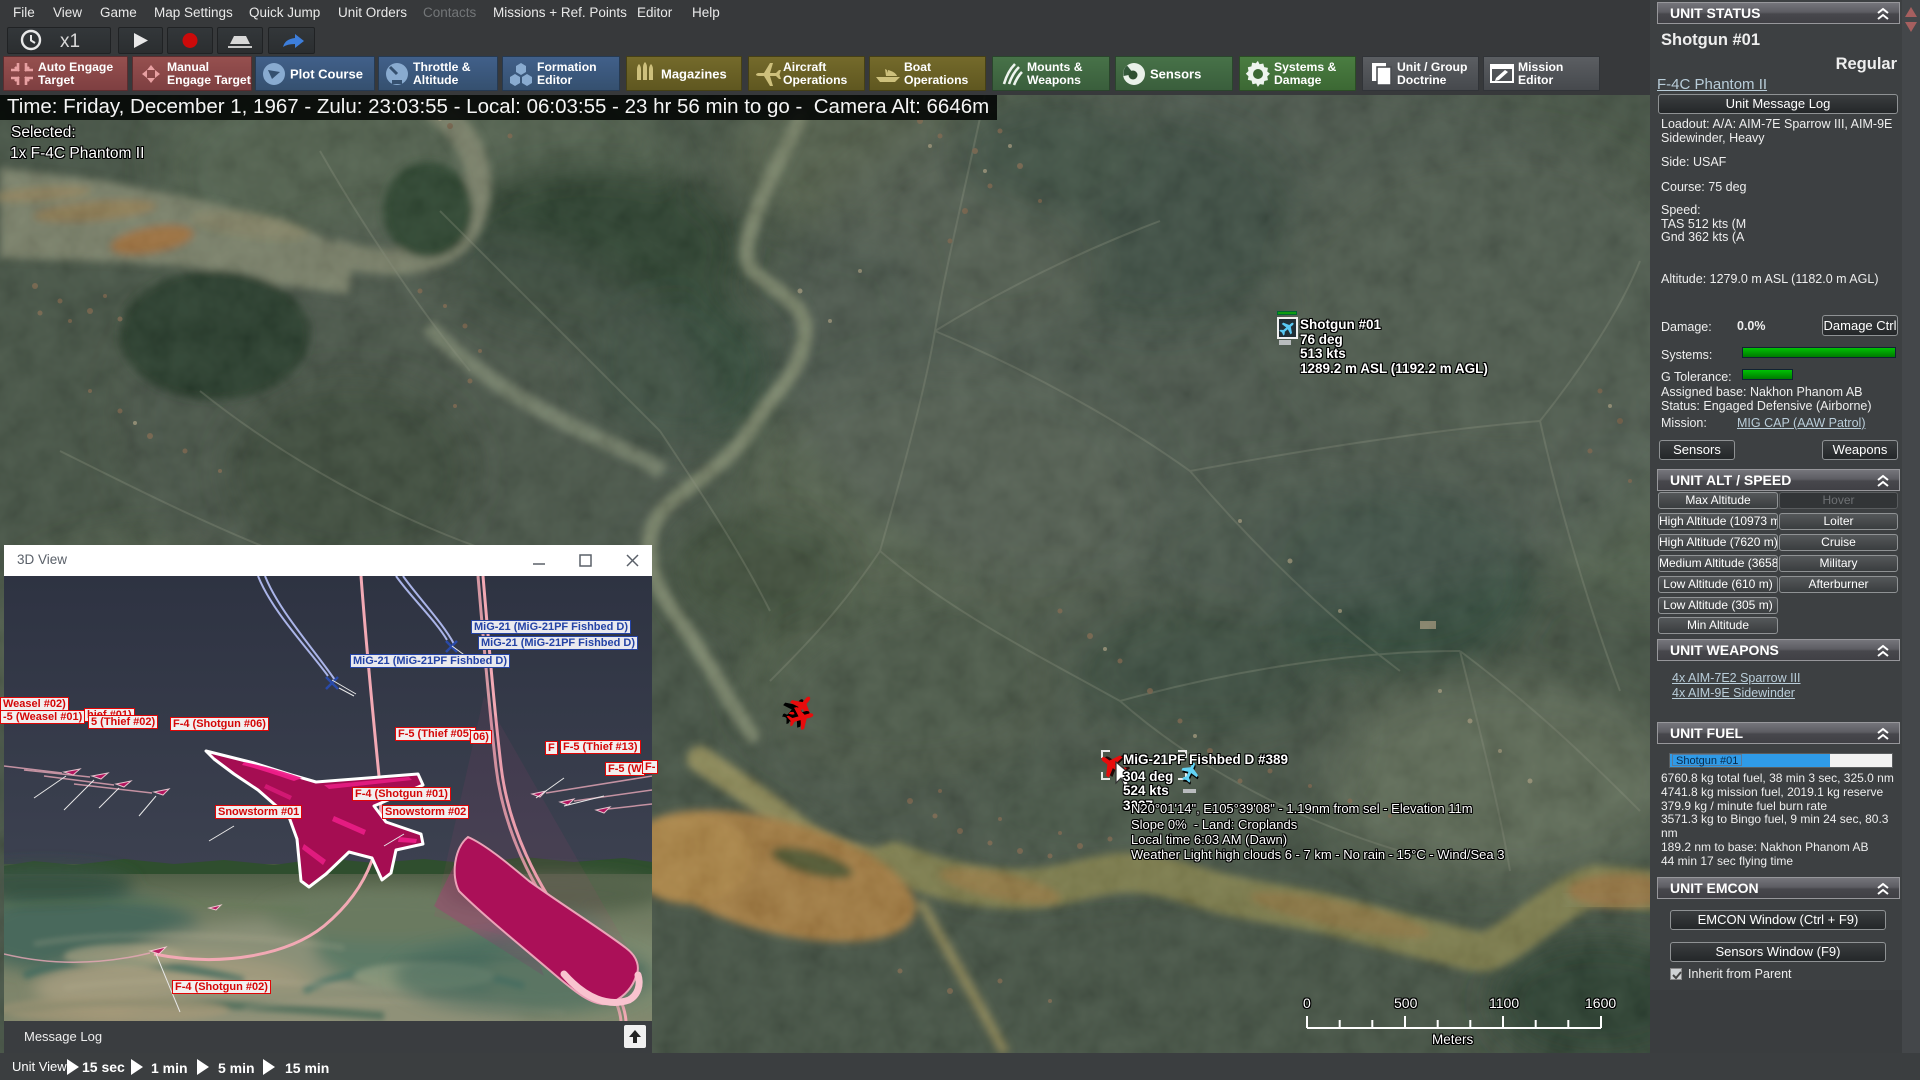 Image resolution: width=1920 pixels, height=1080 pixels. I want to click on svg-text: x1, so click(70, 41).